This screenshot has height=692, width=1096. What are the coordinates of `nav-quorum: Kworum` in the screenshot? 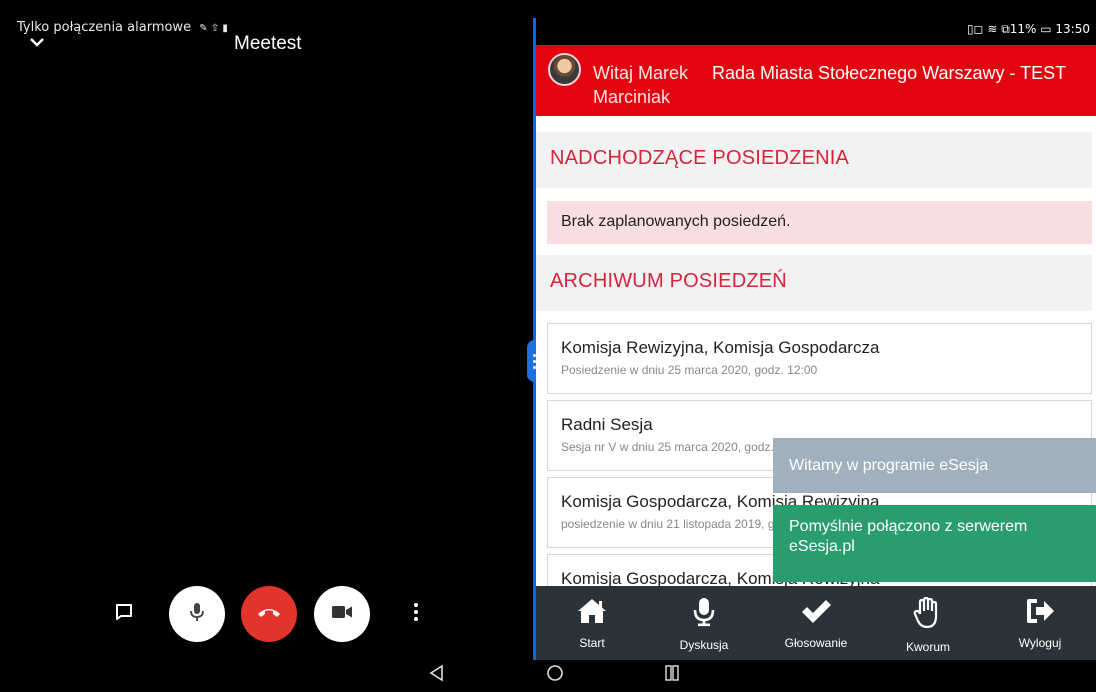 It's located at (928, 623).